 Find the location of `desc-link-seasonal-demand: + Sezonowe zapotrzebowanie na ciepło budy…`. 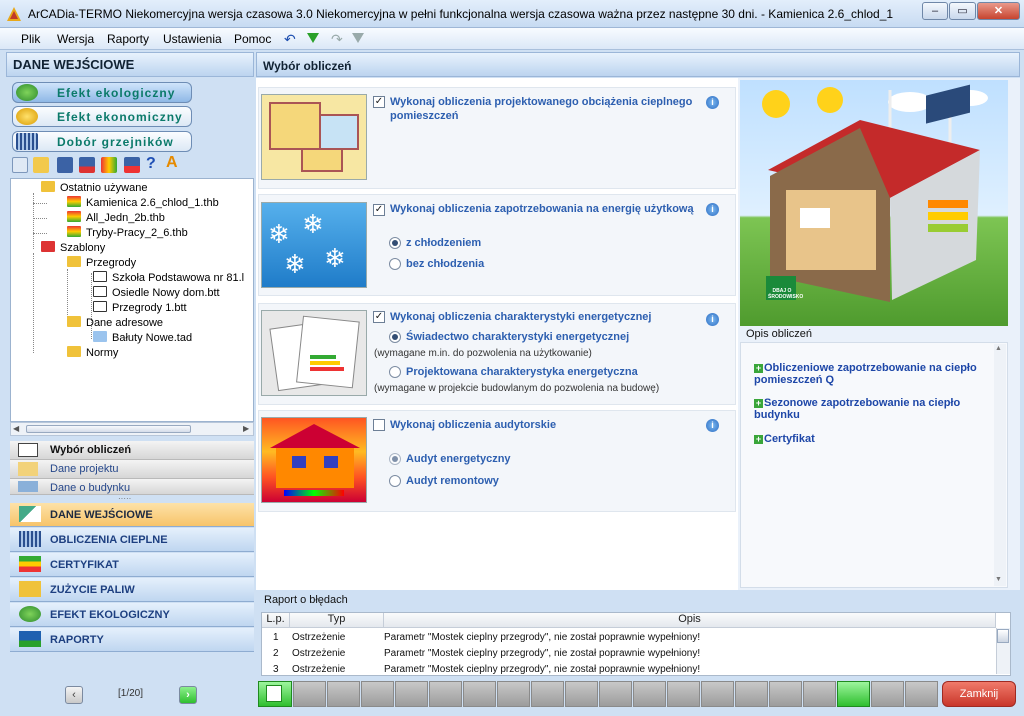

desc-link-seasonal-demand: + Sezonowe zapotrzebowanie na ciepło budy… is located at coordinates (869, 409).